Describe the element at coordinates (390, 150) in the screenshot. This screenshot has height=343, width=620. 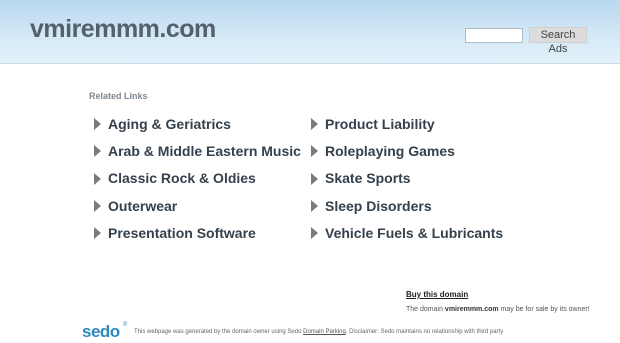
I see `related-link-label: Roleplaying Games` at that location.